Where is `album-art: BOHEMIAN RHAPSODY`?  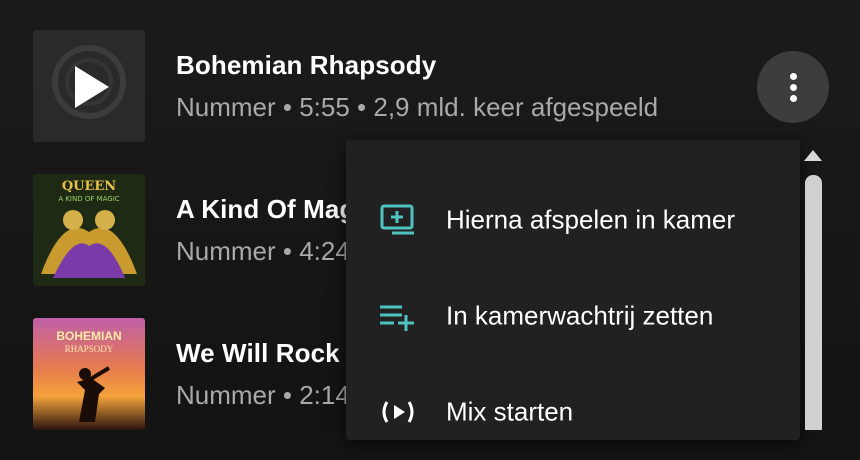
album-art: BOHEMIAN RHAPSODY is located at coordinates (89, 375).